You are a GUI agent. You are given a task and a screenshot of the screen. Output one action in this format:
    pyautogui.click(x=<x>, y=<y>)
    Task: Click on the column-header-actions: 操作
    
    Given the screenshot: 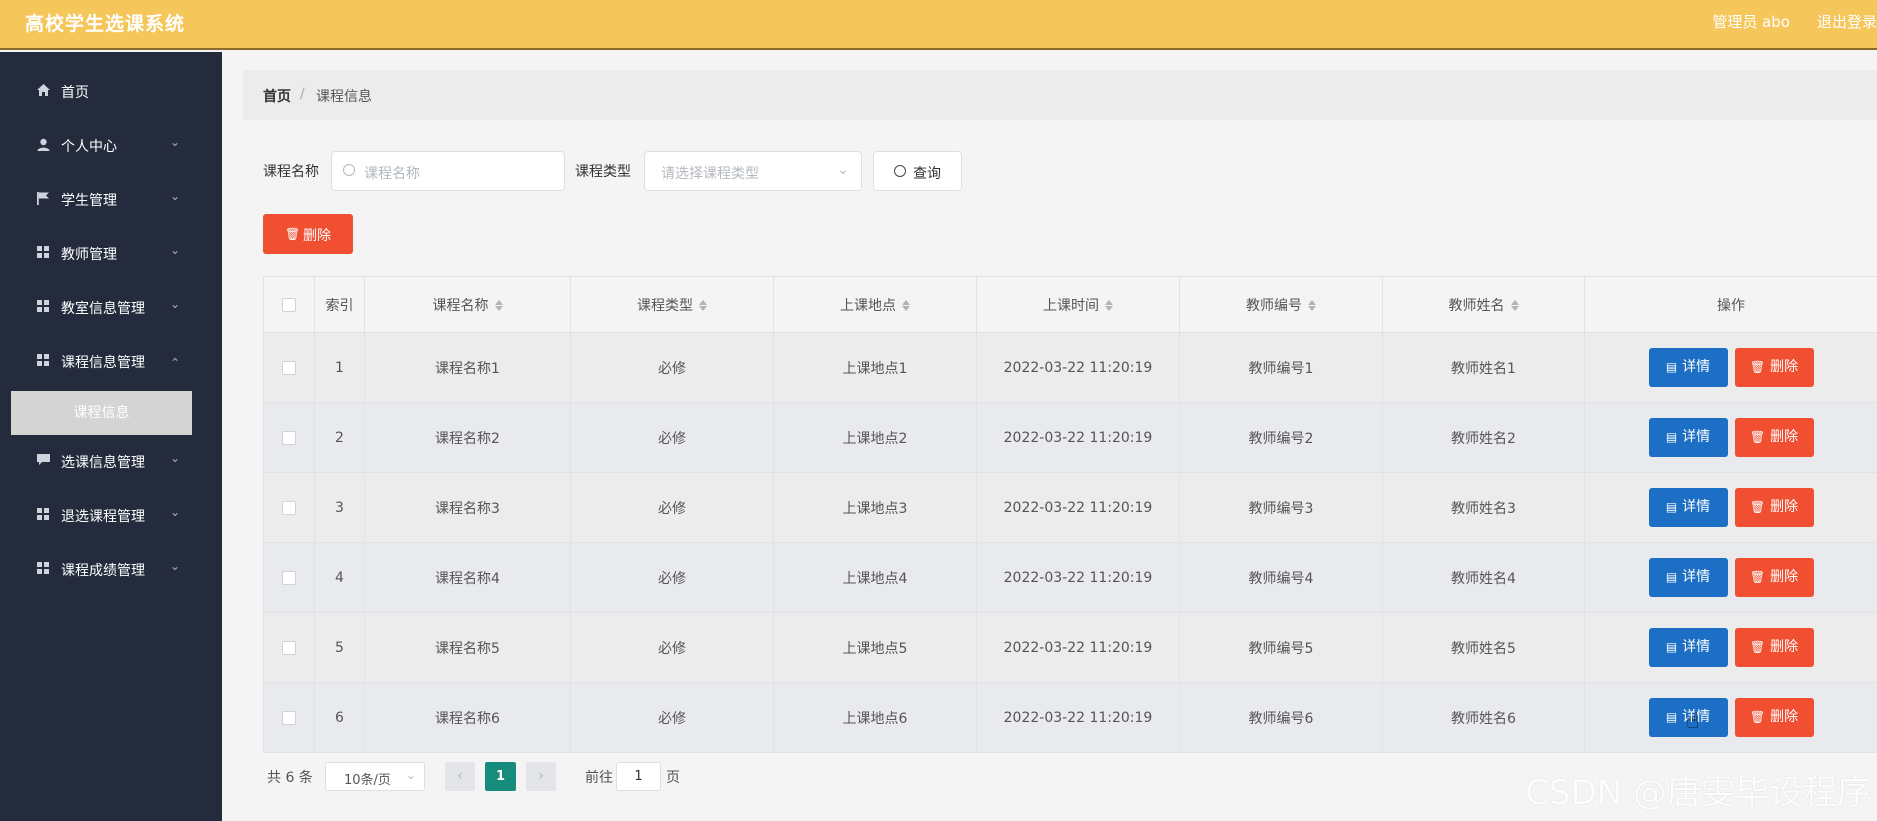 What is the action you would take?
    pyautogui.click(x=1730, y=304)
    